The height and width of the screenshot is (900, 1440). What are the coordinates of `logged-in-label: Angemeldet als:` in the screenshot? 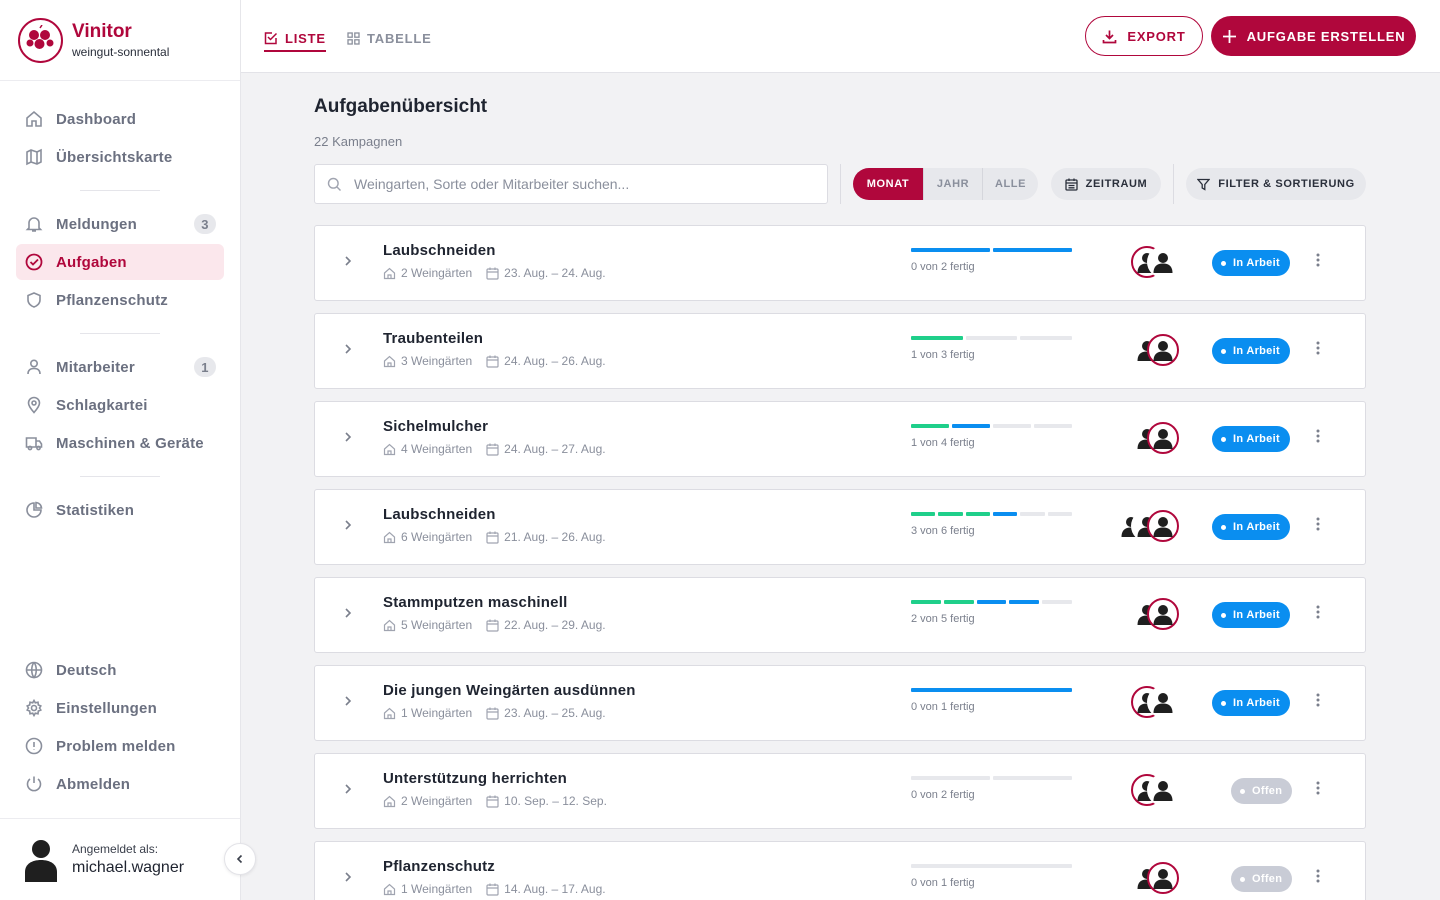 It's located at (115, 849).